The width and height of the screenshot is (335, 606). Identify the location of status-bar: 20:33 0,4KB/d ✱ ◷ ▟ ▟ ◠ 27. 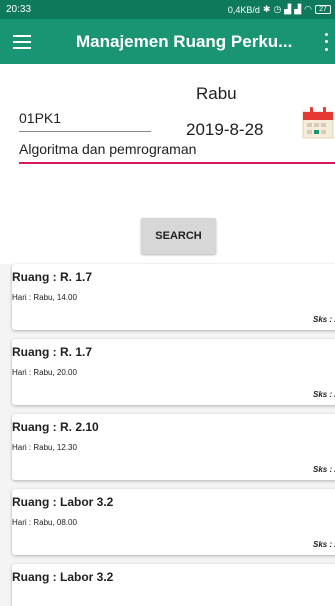
(167, 9).